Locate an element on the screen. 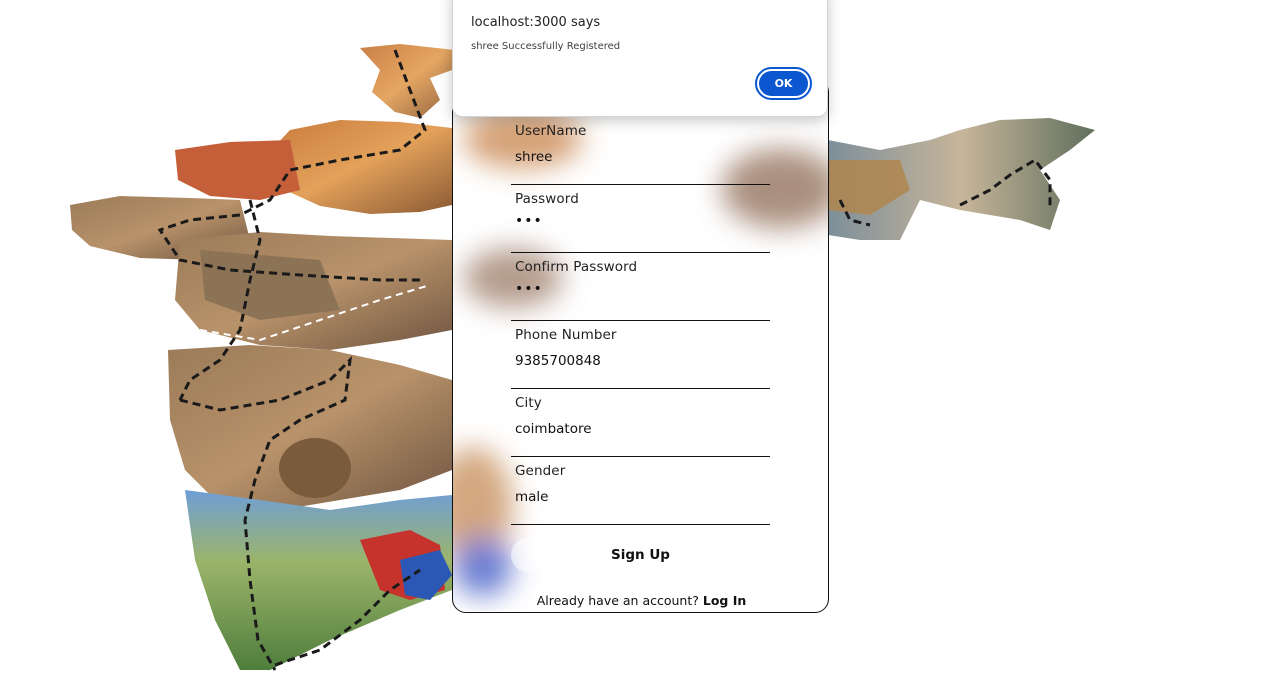 This screenshot has width=1280, height=680. password-field: Password ••• is located at coordinates (640, 222).